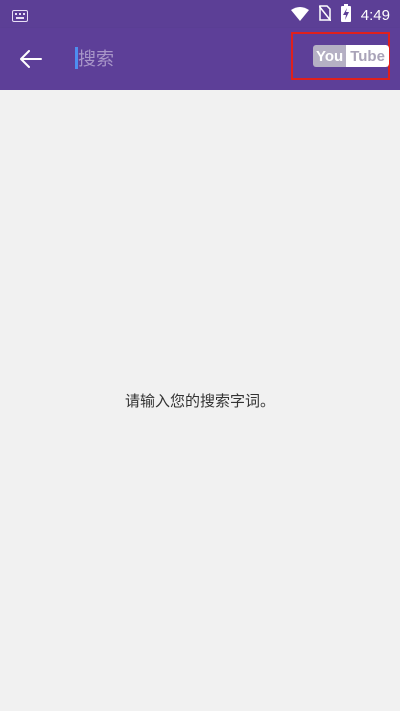  I want to click on empty-state-message: 请输入您的搜索字词。, so click(199, 401).